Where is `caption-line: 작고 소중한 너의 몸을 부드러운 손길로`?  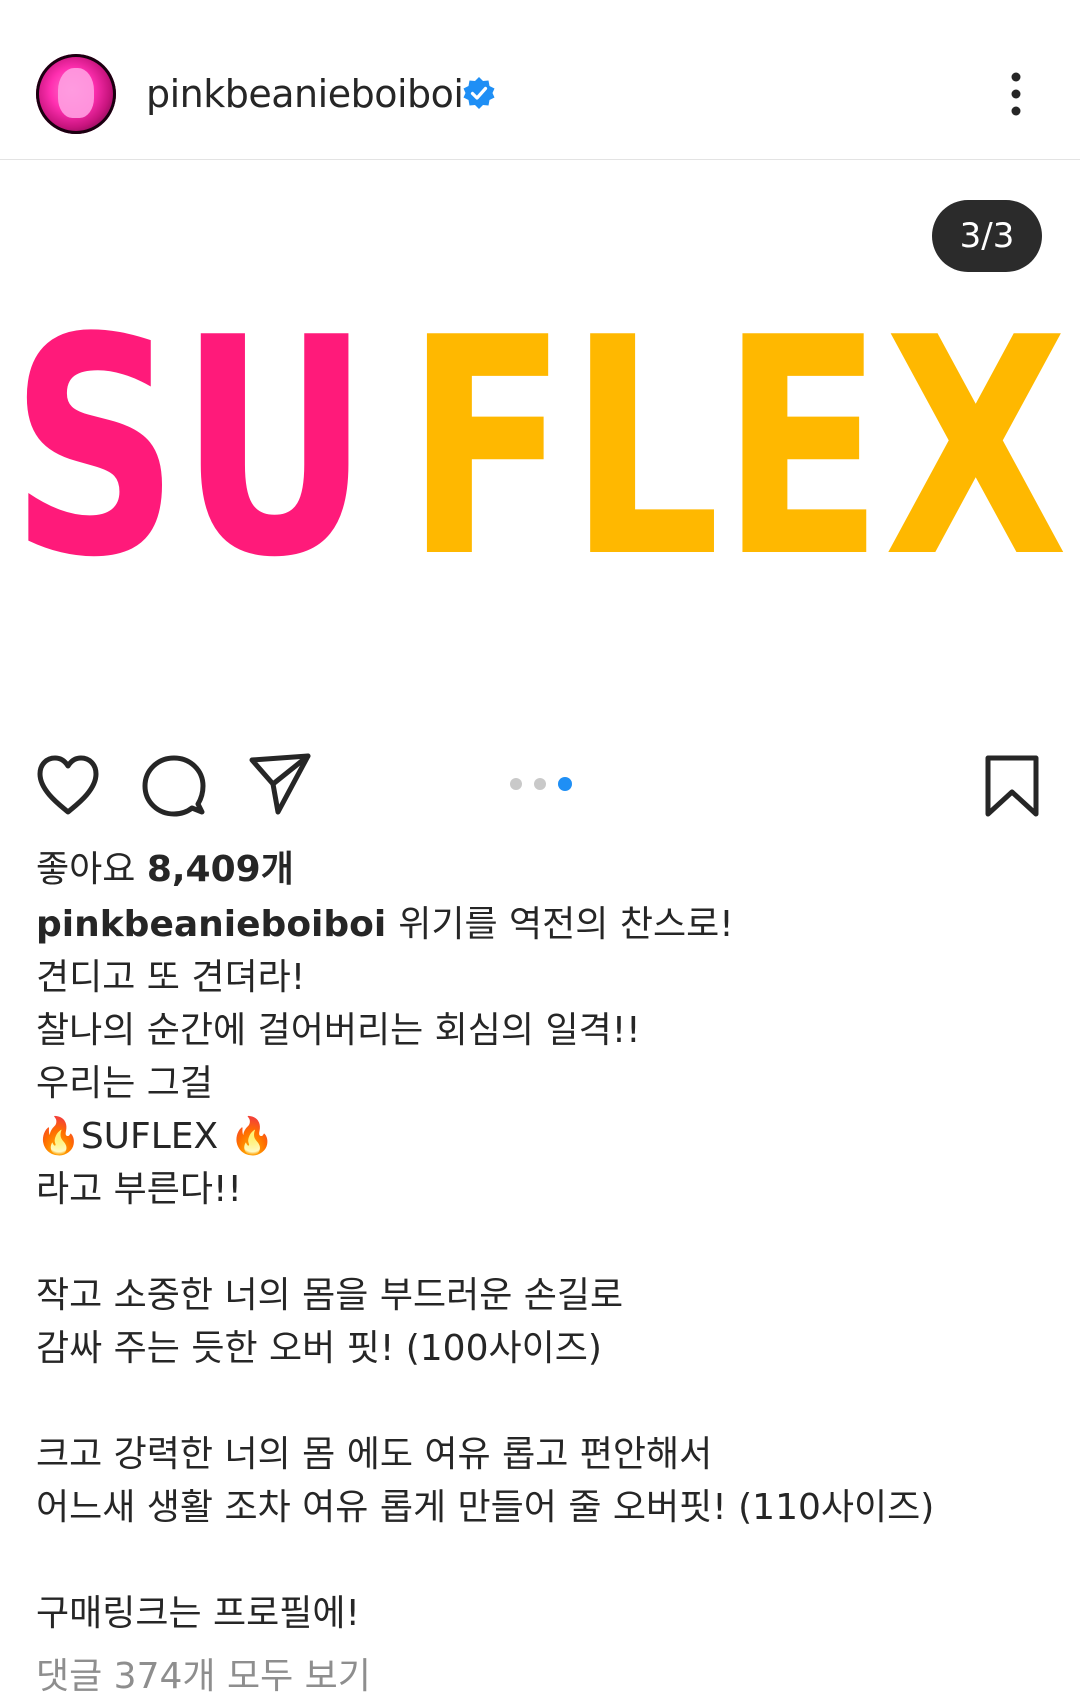
caption-line: 작고 소중한 너의 몸을 부드러운 손길로 is located at coordinates (330, 1295).